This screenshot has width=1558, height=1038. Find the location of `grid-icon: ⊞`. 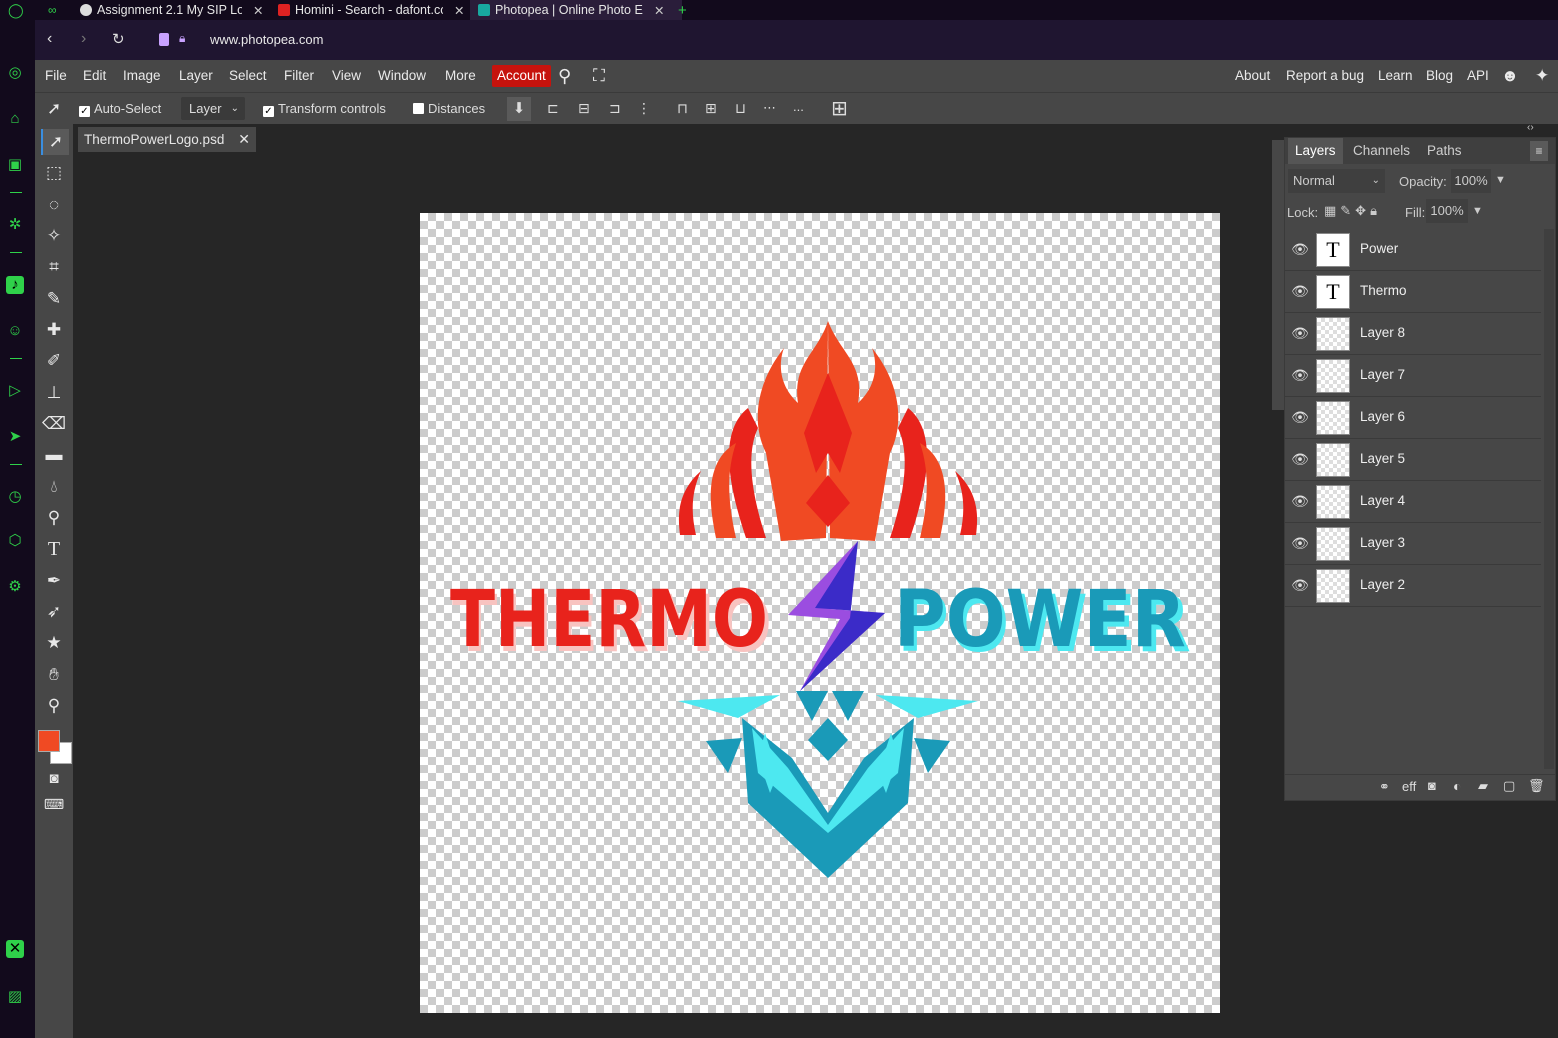

grid-icon: ⊞ is located at coordinates (839, 108).